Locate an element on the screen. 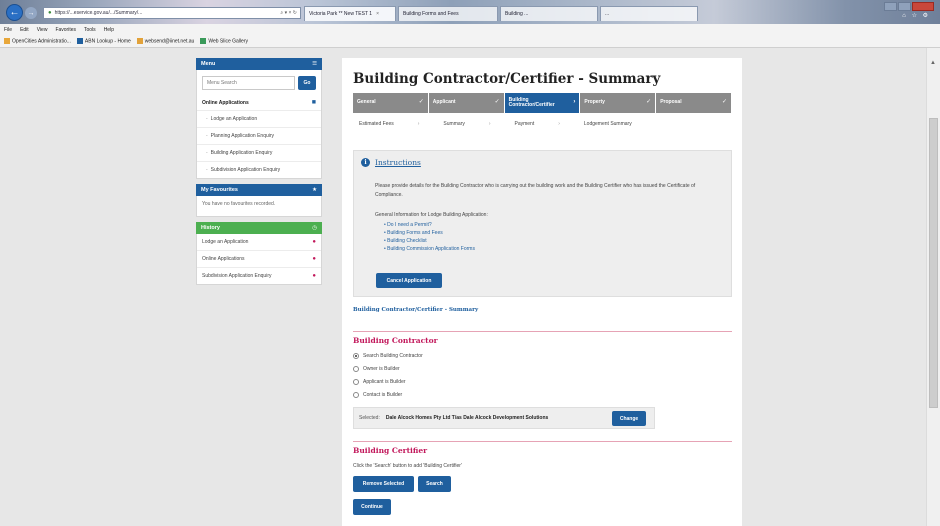 The height and width of the screenshot is (526, 940). remove-selected-button: Remove Selected is located at coordinates (383, 484).